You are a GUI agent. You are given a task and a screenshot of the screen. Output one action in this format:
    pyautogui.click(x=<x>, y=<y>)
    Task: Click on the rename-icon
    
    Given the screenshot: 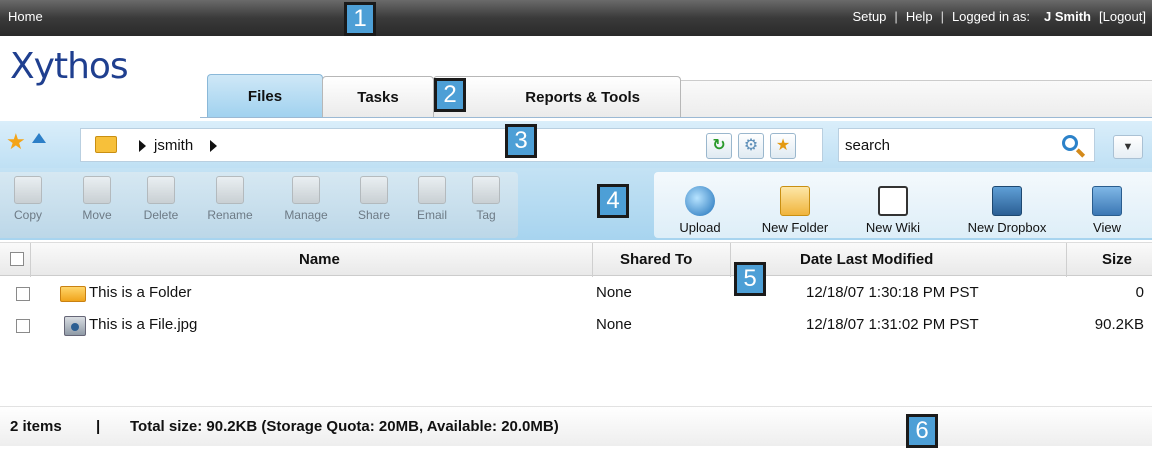 What is the action you would take?
    pyautogui.click(x=230, y=190)
    